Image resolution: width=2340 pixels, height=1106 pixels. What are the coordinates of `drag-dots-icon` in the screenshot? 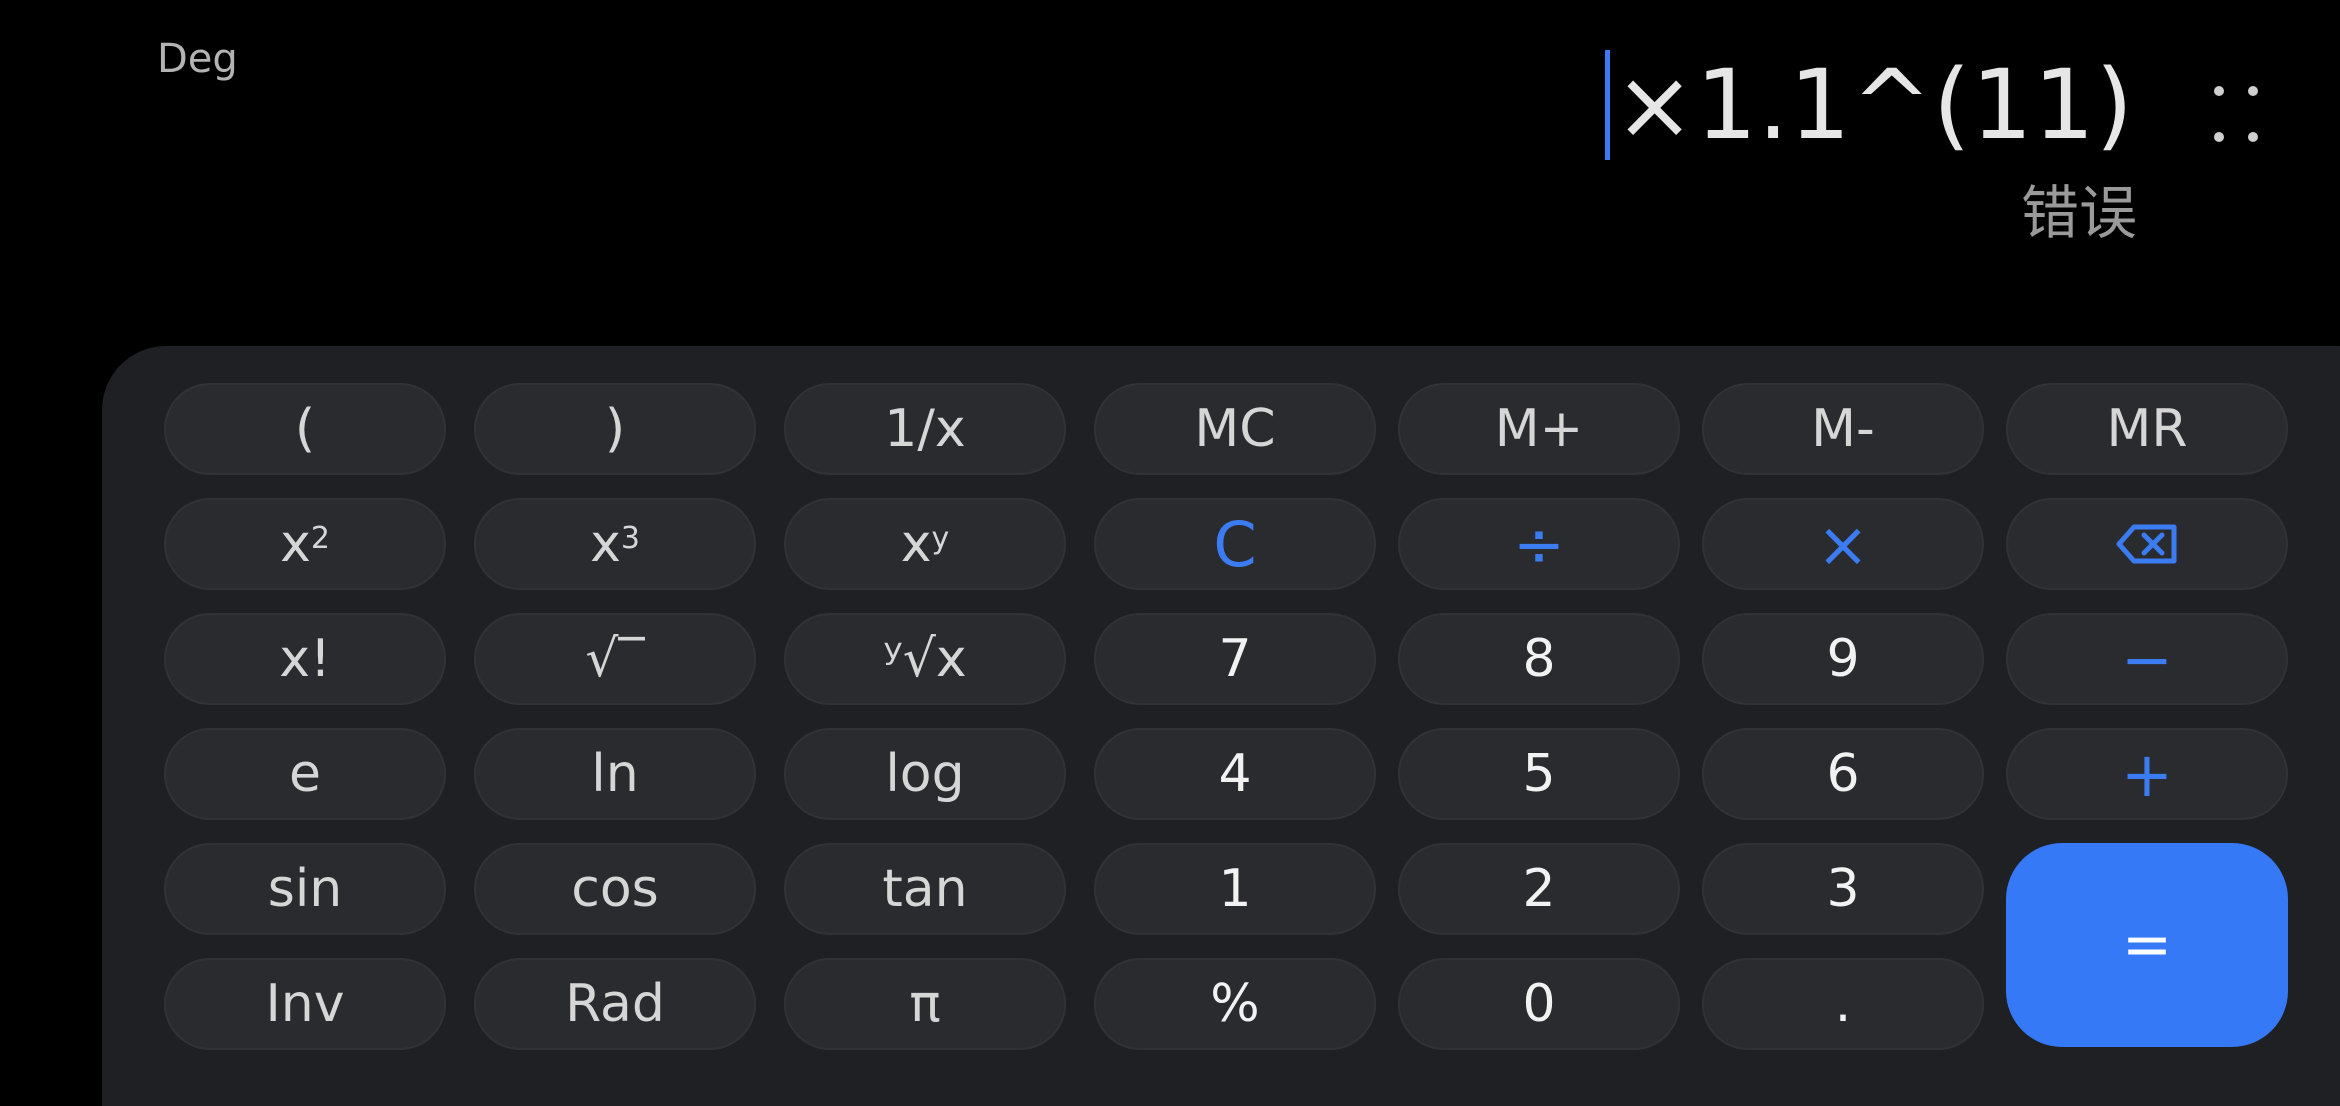 It's located at (2239, 116).